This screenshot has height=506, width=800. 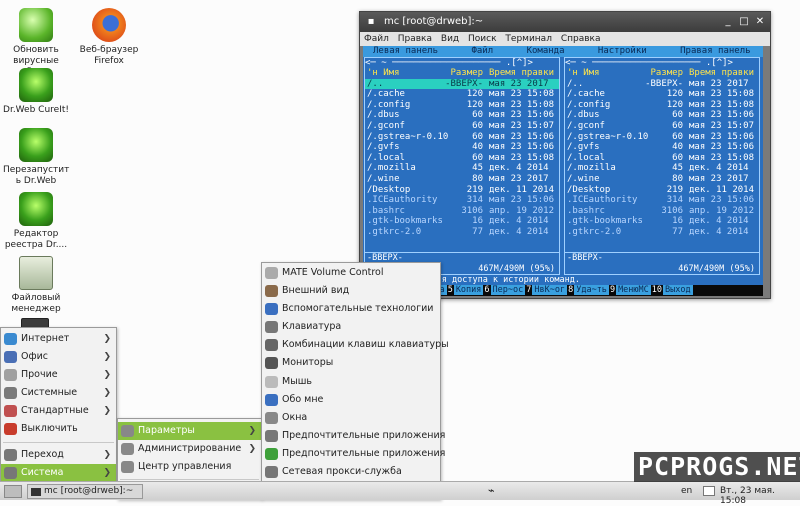 What do you see at coordinates (528, 39) in the screenshot?
I see `menu-terminal: Терминал` at bounding box center [528, 39].